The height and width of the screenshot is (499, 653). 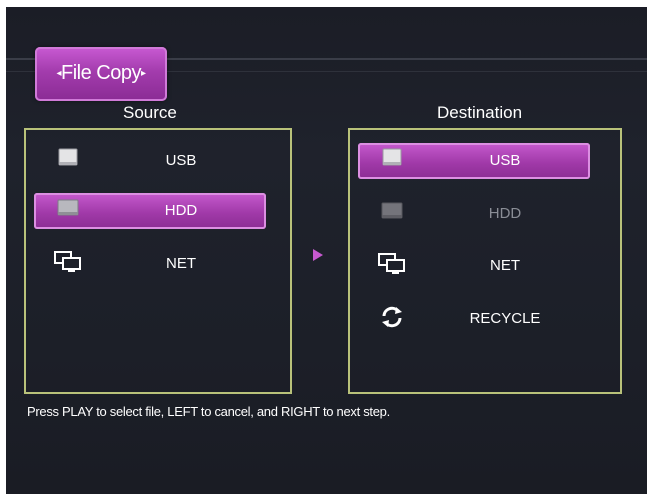 I want to click on recycle-icon, so click(x=392, y=317).